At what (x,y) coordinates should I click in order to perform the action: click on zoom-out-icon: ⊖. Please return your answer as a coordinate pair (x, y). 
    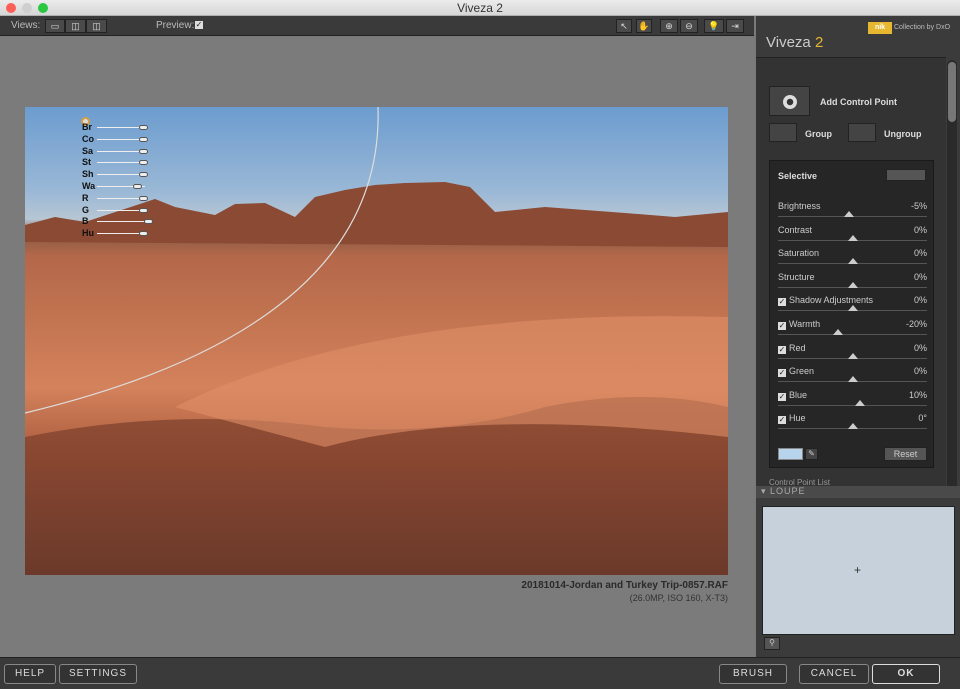
    Looking at the image, I should click on (689, 26).